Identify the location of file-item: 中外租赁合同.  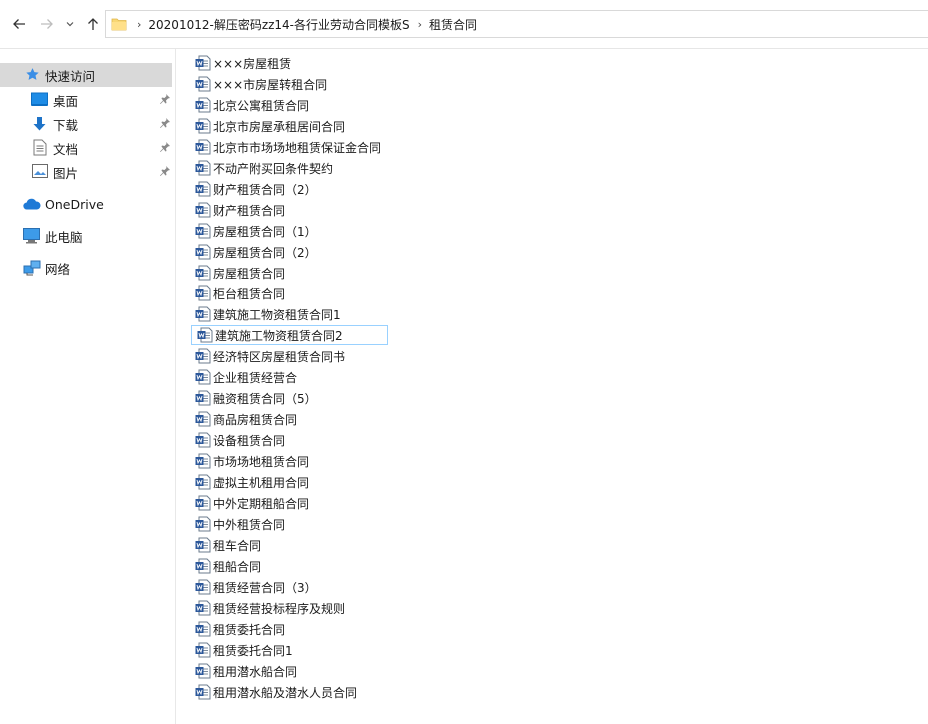
(320, 524).